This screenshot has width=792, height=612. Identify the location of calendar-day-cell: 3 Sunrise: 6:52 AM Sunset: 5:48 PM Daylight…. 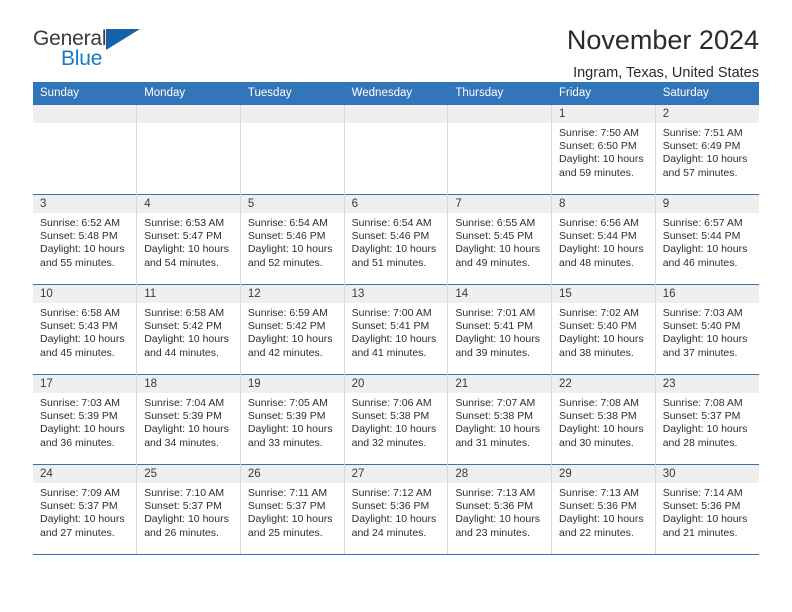
(85, 239).